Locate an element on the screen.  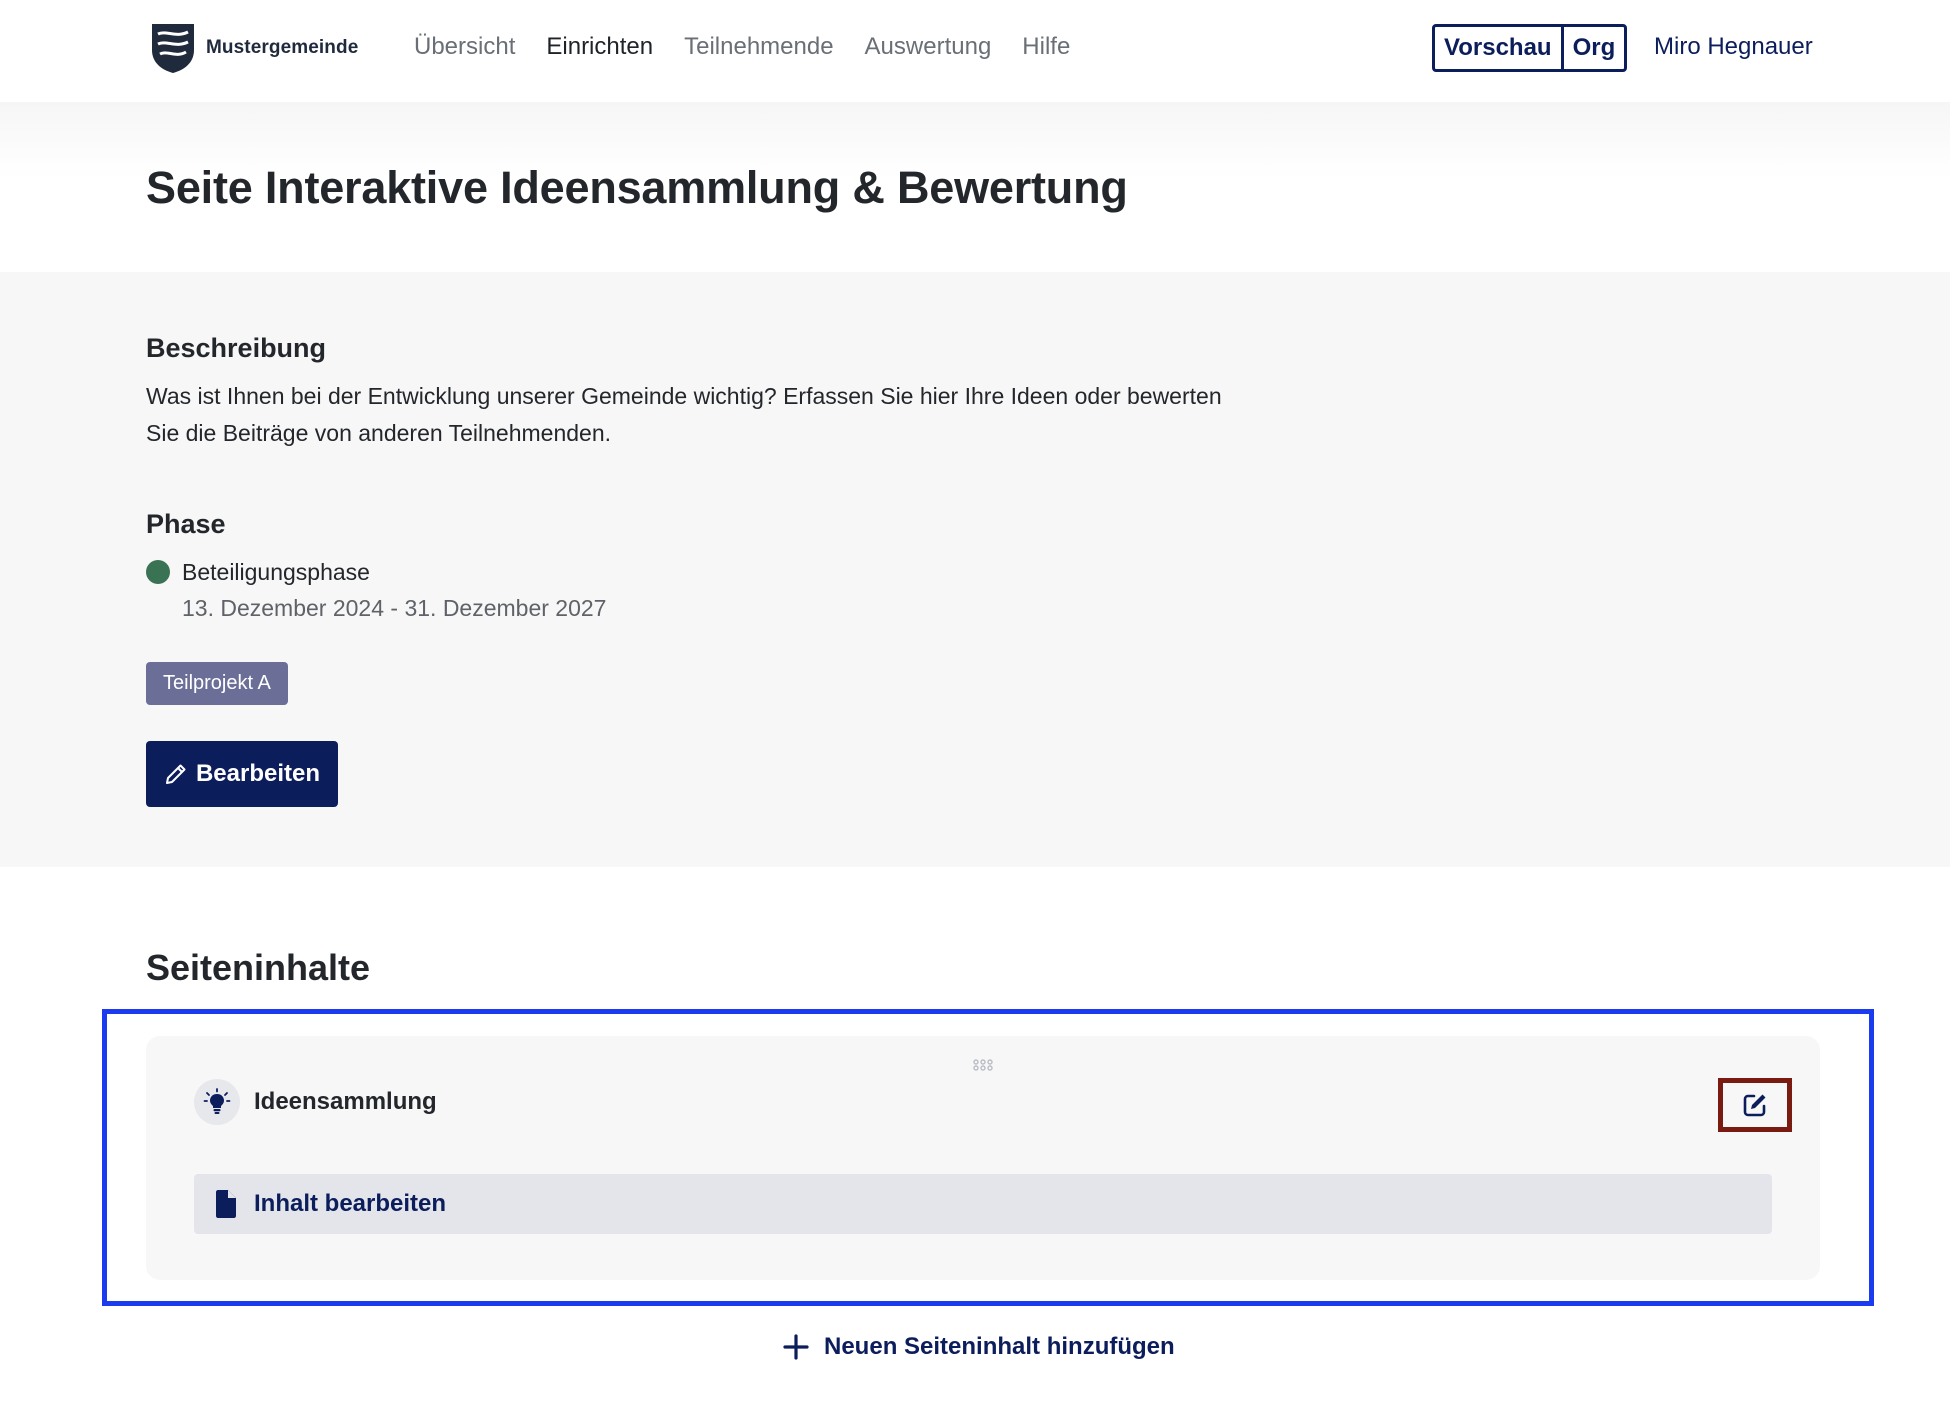
nav-item-einrichten: Einrichten is located at coordinates (599, 47).